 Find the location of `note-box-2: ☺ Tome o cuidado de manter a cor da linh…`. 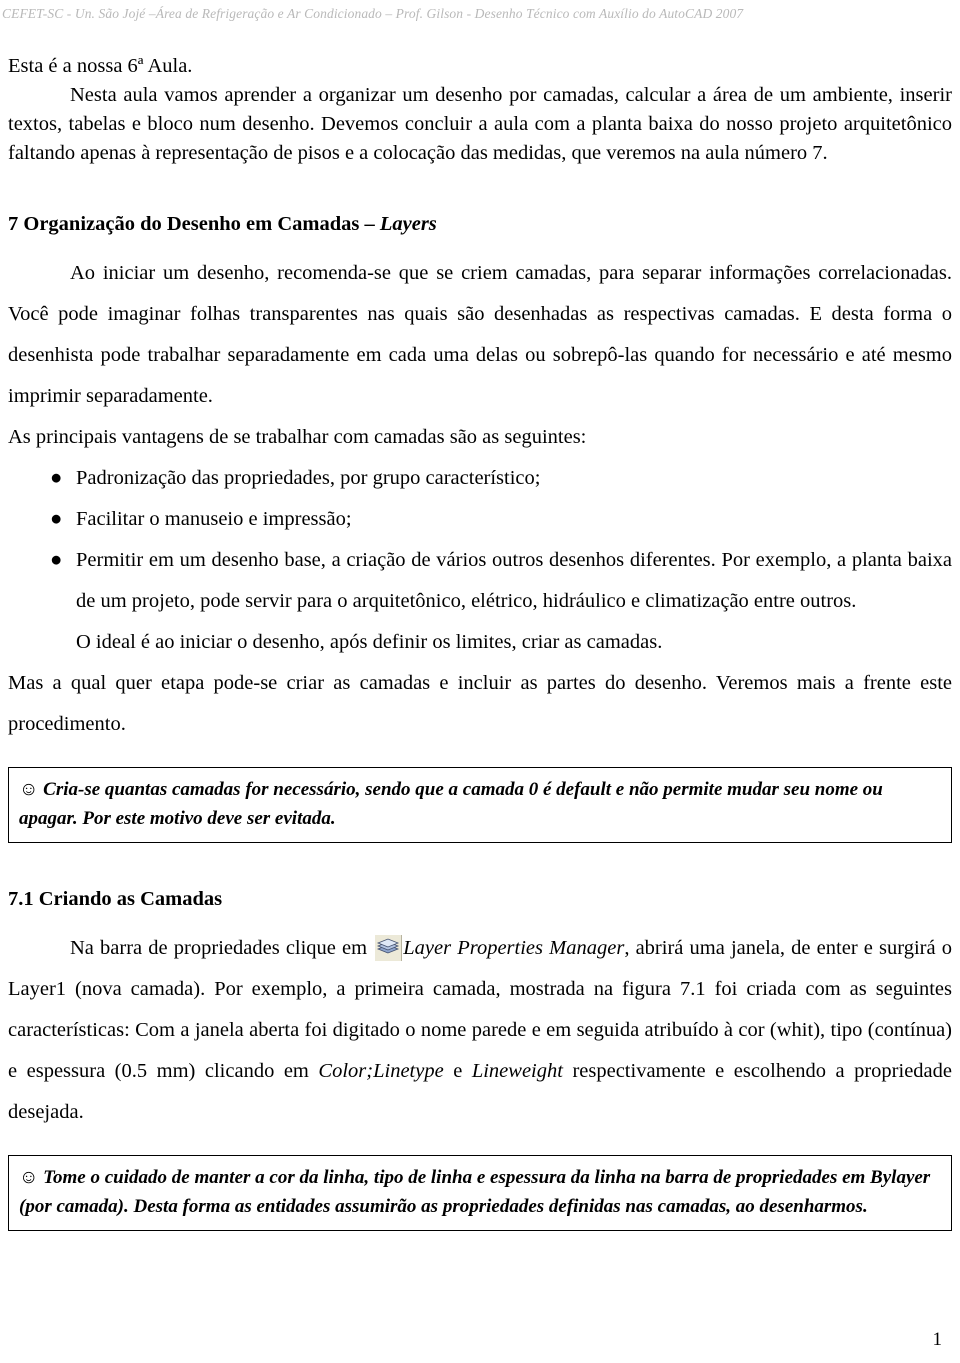

note-box-2: ☺ Tome o cuidado de manter a cor da linh… is located at coordinates (480, 1193).